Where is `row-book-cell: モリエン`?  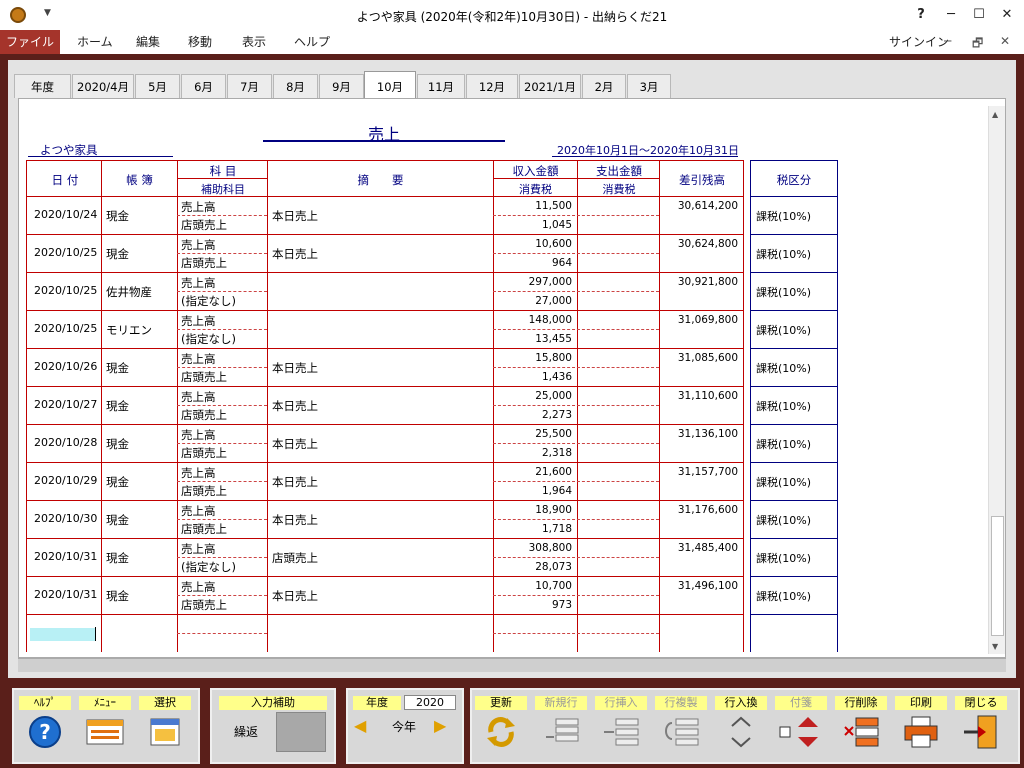 row-book-cell: モリエン is located at coordinates (129, 330).